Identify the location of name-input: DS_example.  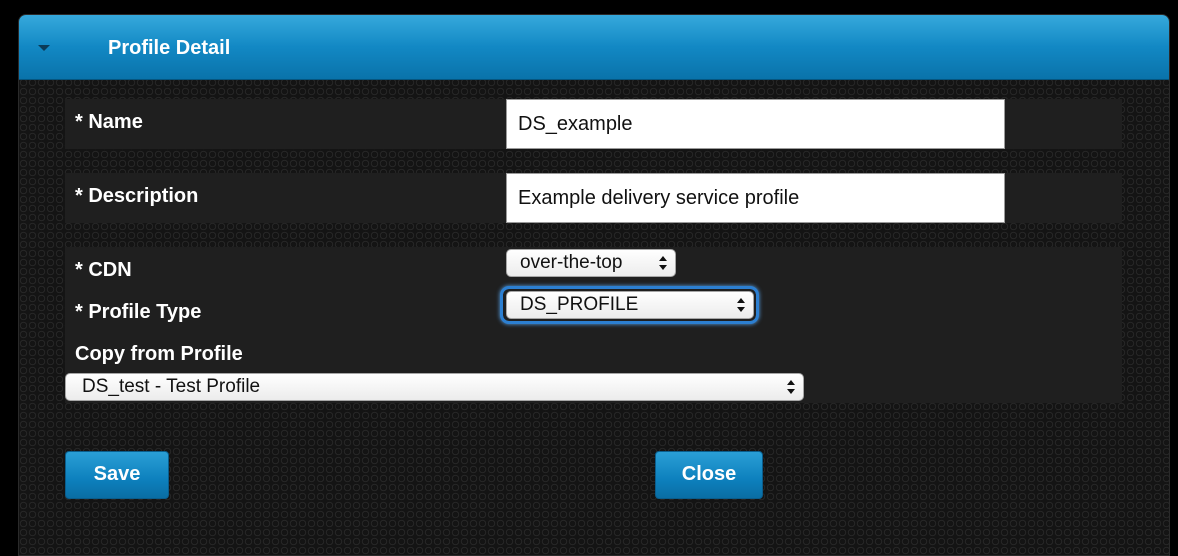
(755, 124).